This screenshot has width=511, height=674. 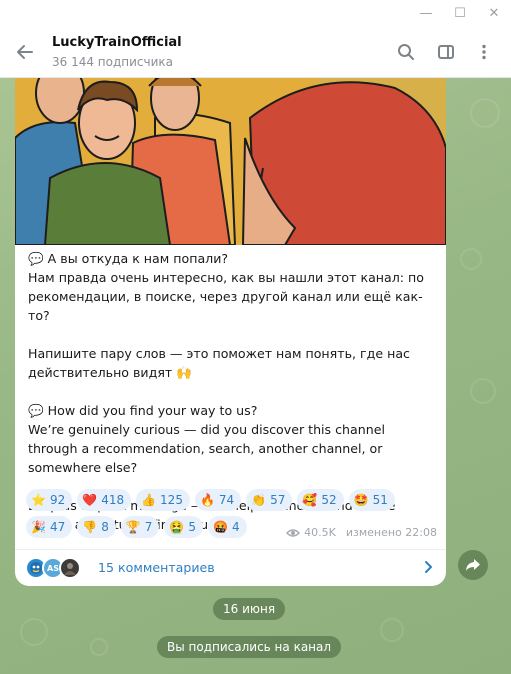 I want to click on reaction-count: 4, so click(x=235, y=527).